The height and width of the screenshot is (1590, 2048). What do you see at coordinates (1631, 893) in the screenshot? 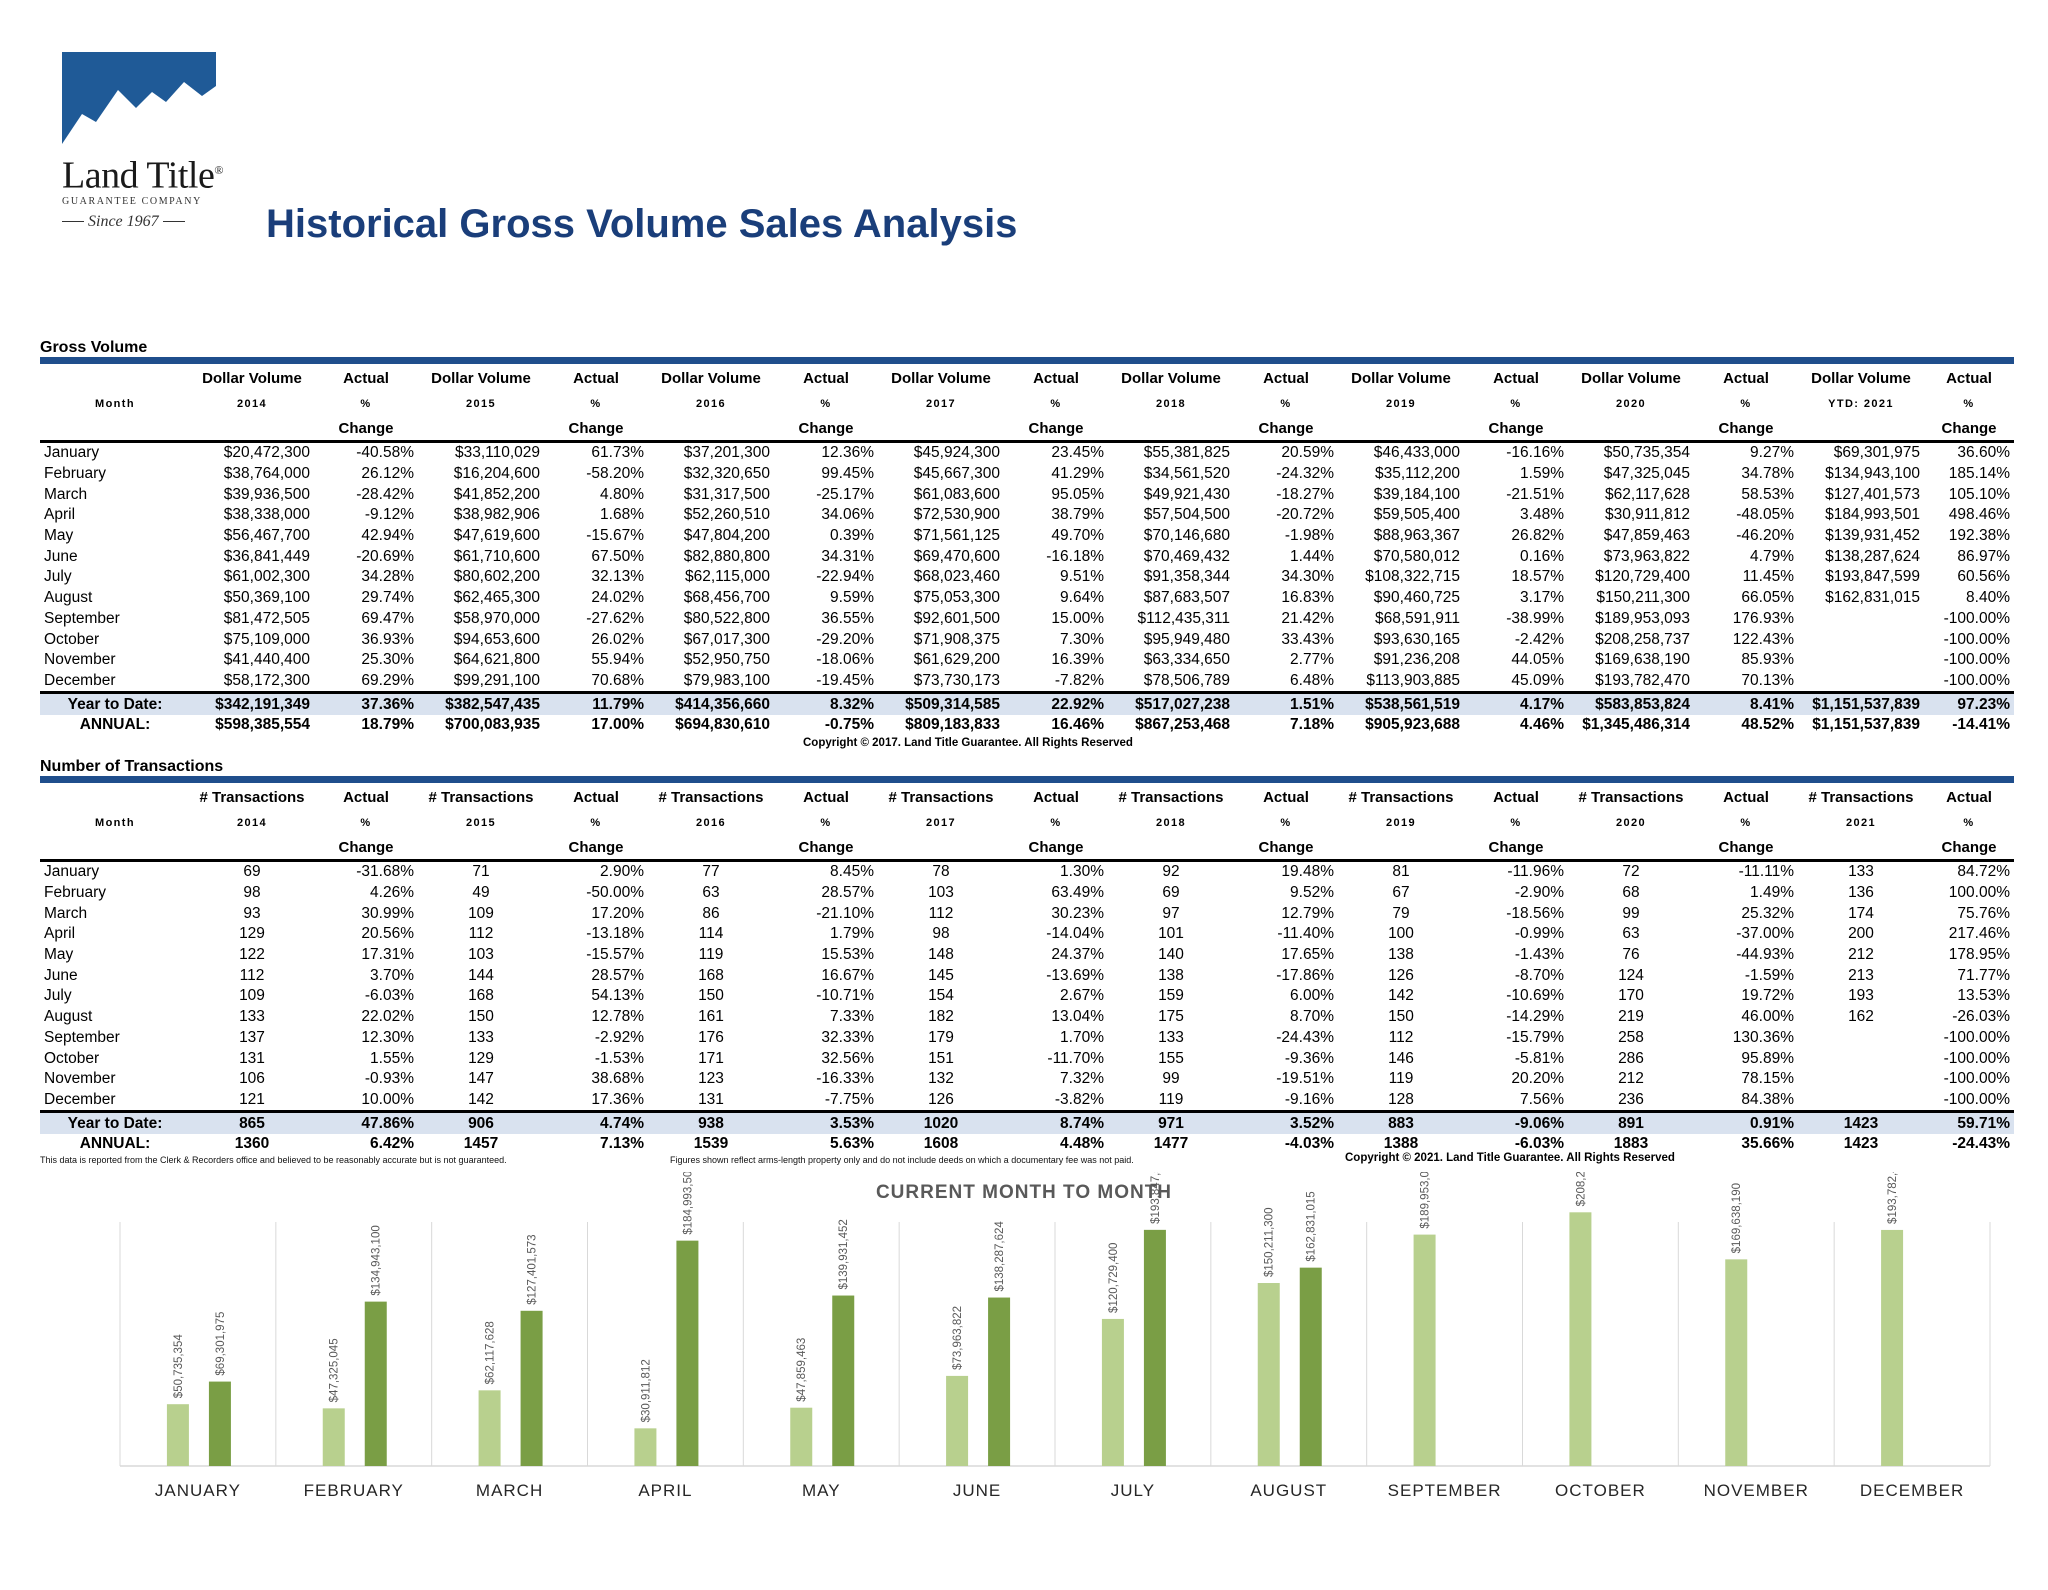
I see `value-cell: 68` at bounding box center [1631, 893].